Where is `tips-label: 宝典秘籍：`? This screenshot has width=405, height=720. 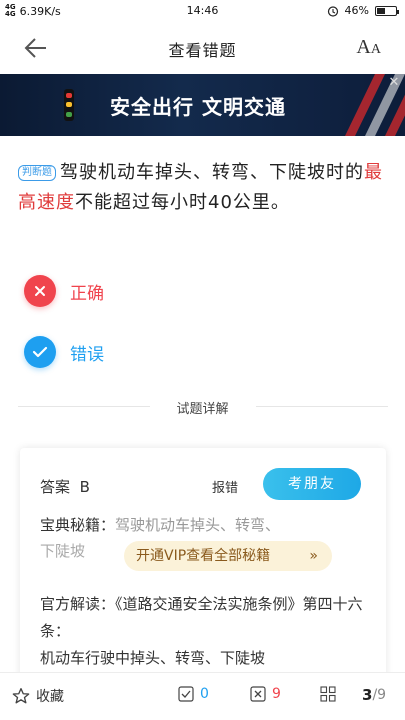 tips-label: 宝典秘籍： is located at coordinates (78, 525).